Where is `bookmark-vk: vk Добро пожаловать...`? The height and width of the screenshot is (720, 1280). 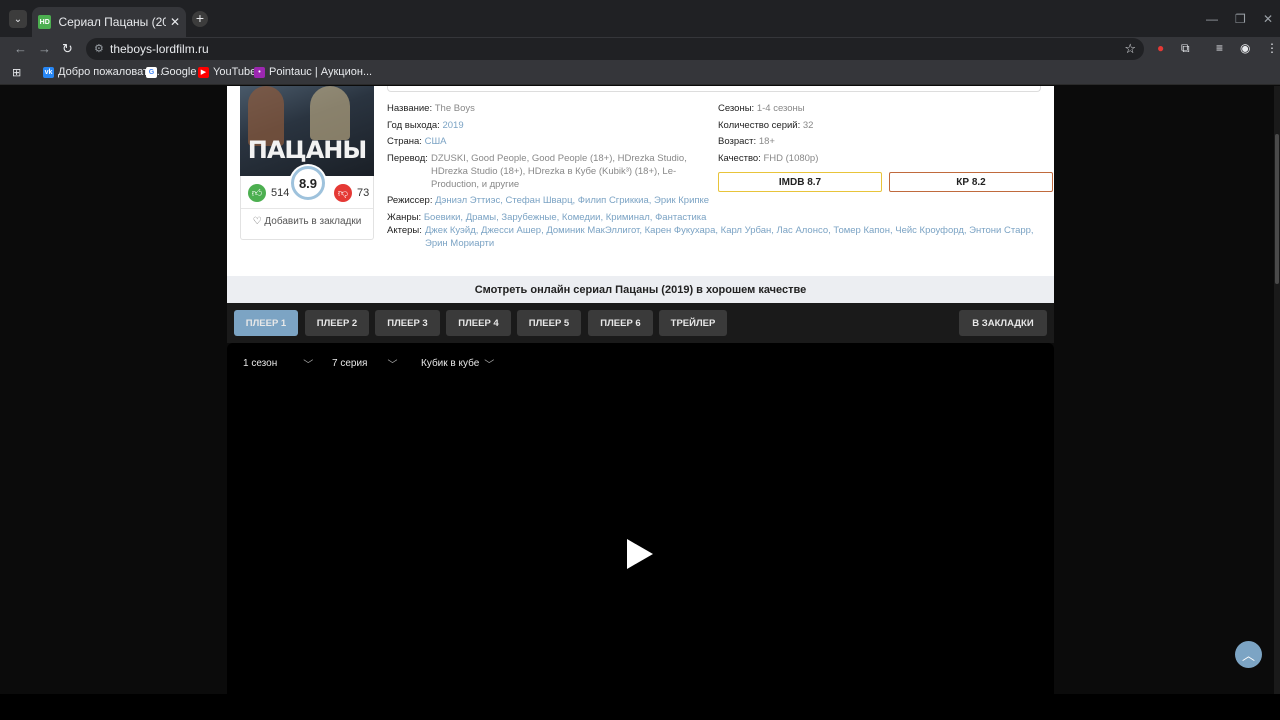
bookmark-vk: vk Добро пожаловать... is located at coordinates (103, 72).